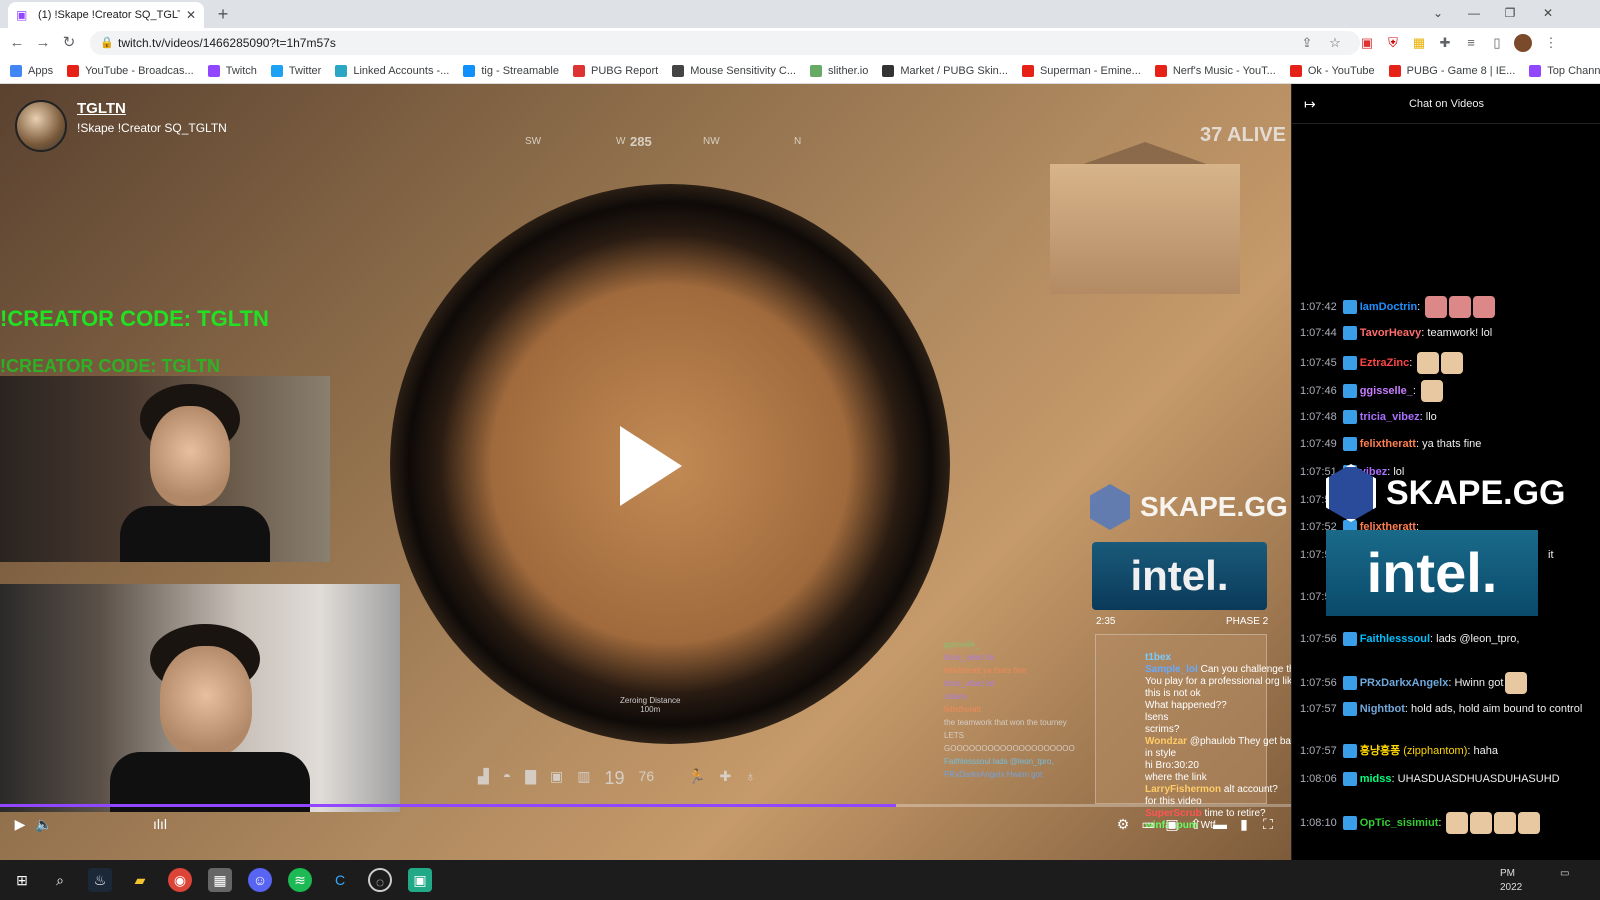 Image resolution: width=1600 pixels, height=900 pixels. Describe the element at coordinates (1460, 333) in the screenshot. I see `chat-text: teamwork! lol` at that location.